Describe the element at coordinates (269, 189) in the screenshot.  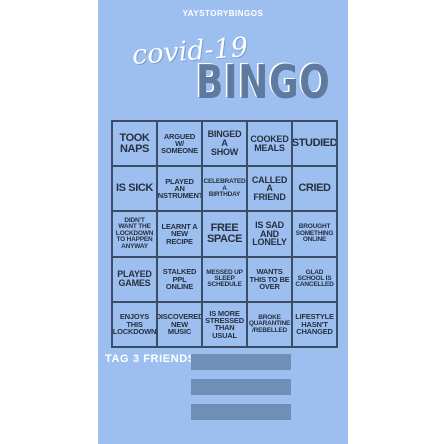
I see `bingo-cell: CALLED A FRIEND` at that location.